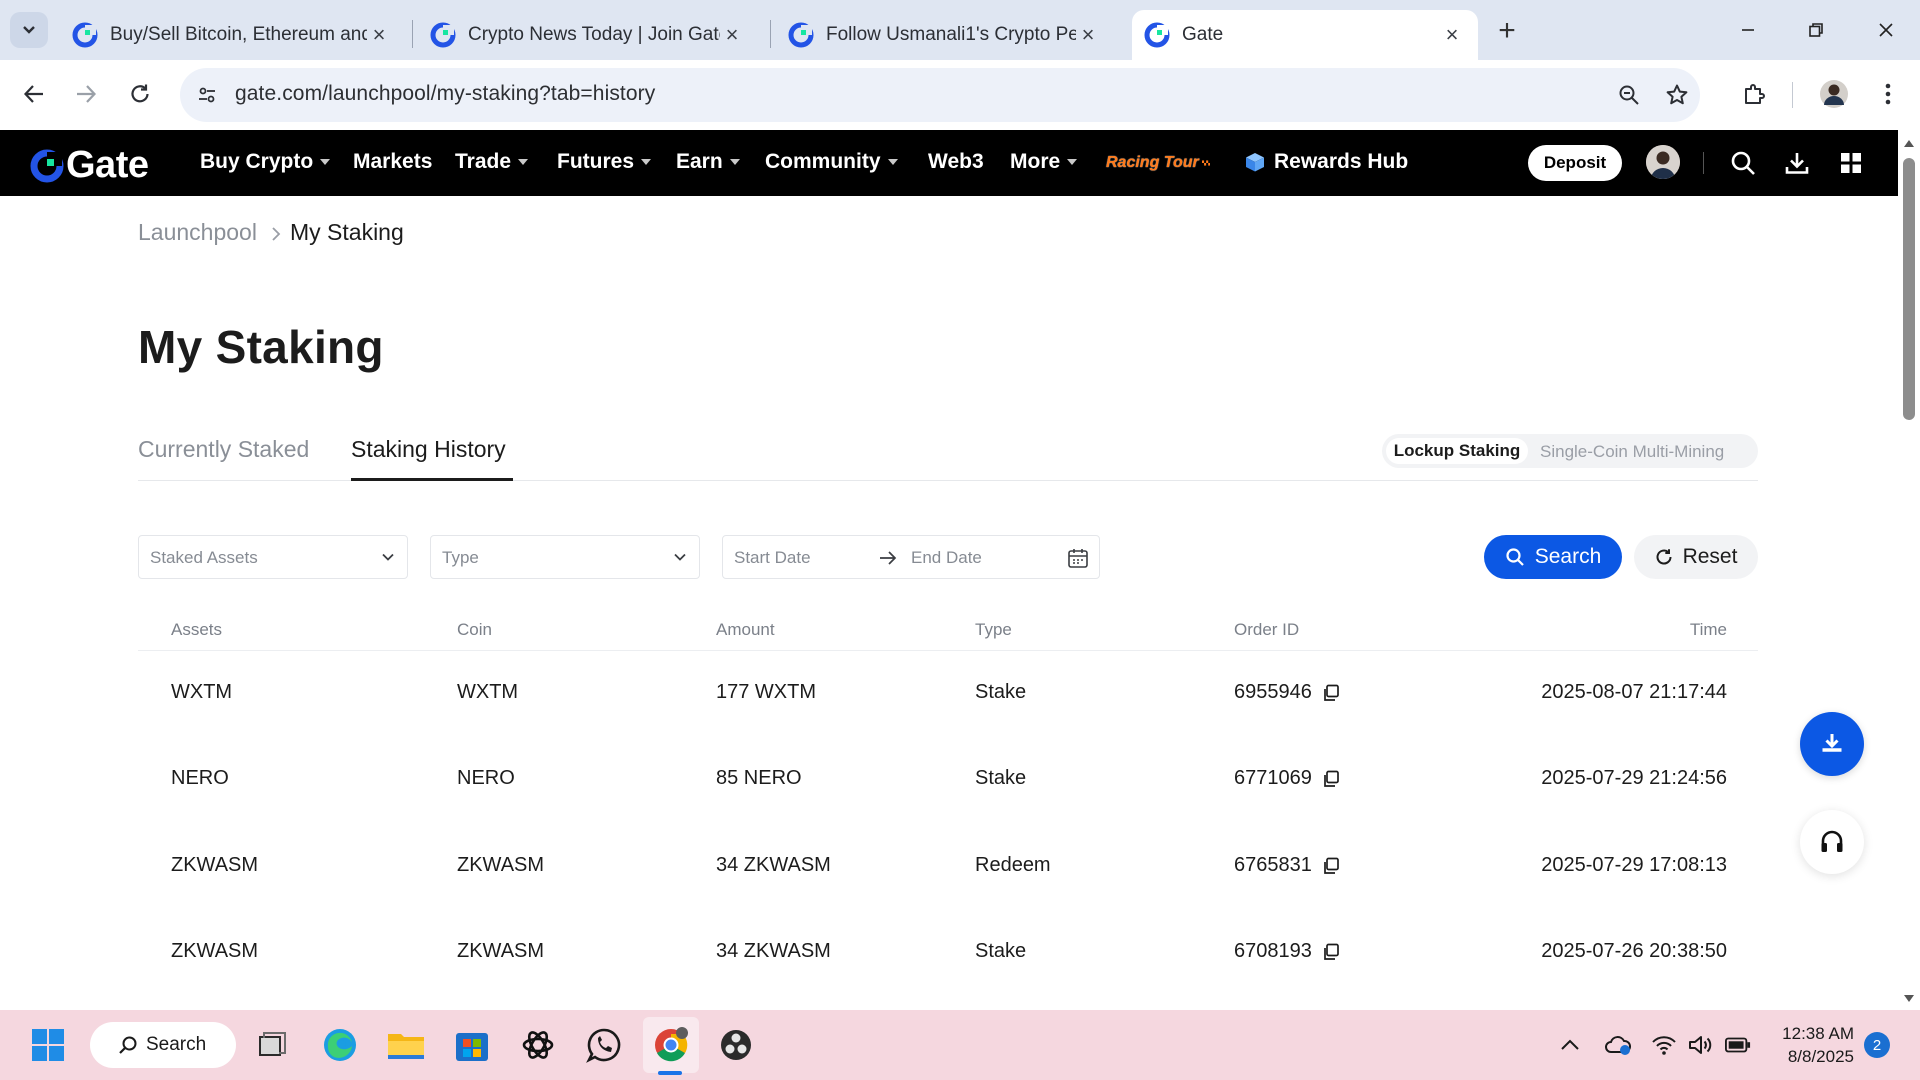  What do you see at coordinates (86, 94) in the screenshot?
I see `forward-button` at bounding box center [86, 94].